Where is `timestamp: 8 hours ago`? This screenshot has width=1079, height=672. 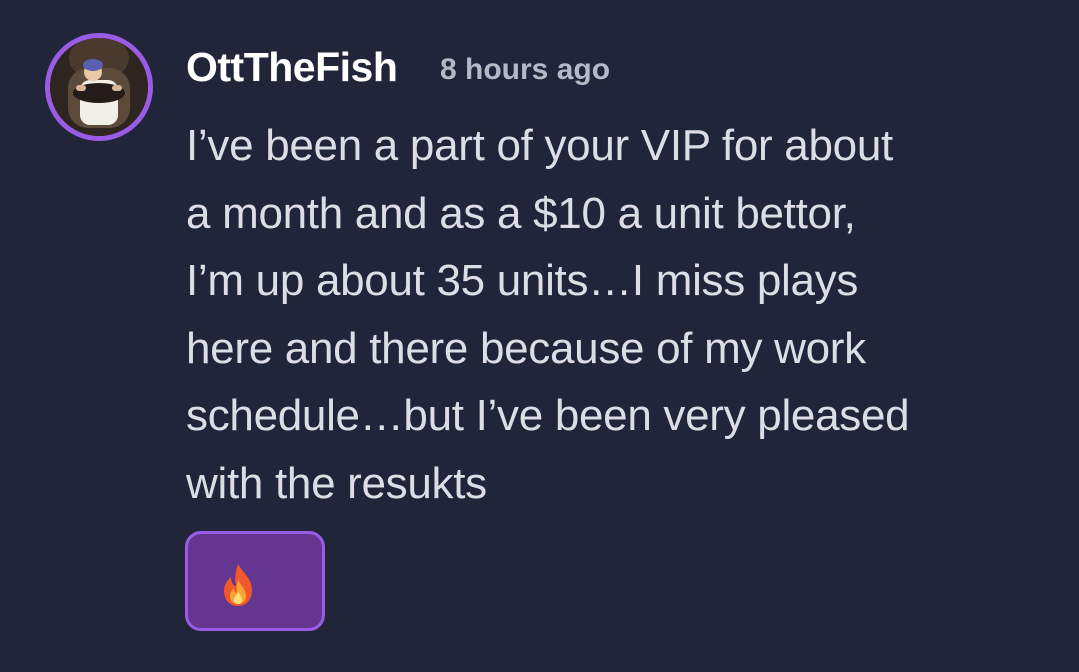 timestamp: 8 hours ago is located at coordinates (525, 69).